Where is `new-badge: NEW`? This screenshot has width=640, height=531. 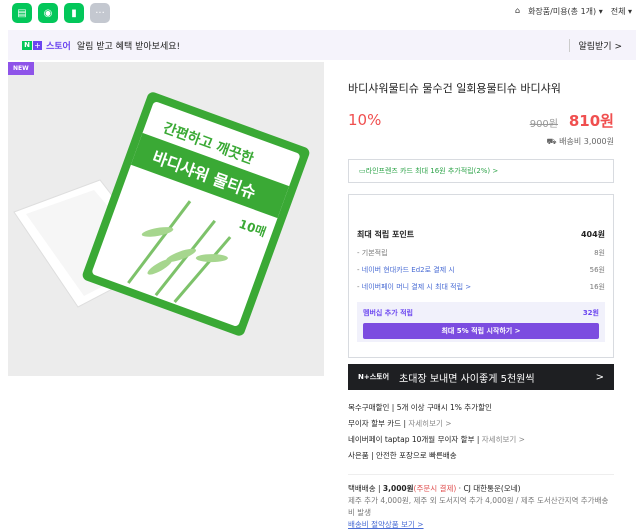
new-badge: NEW is located at coordinates (21, 68).